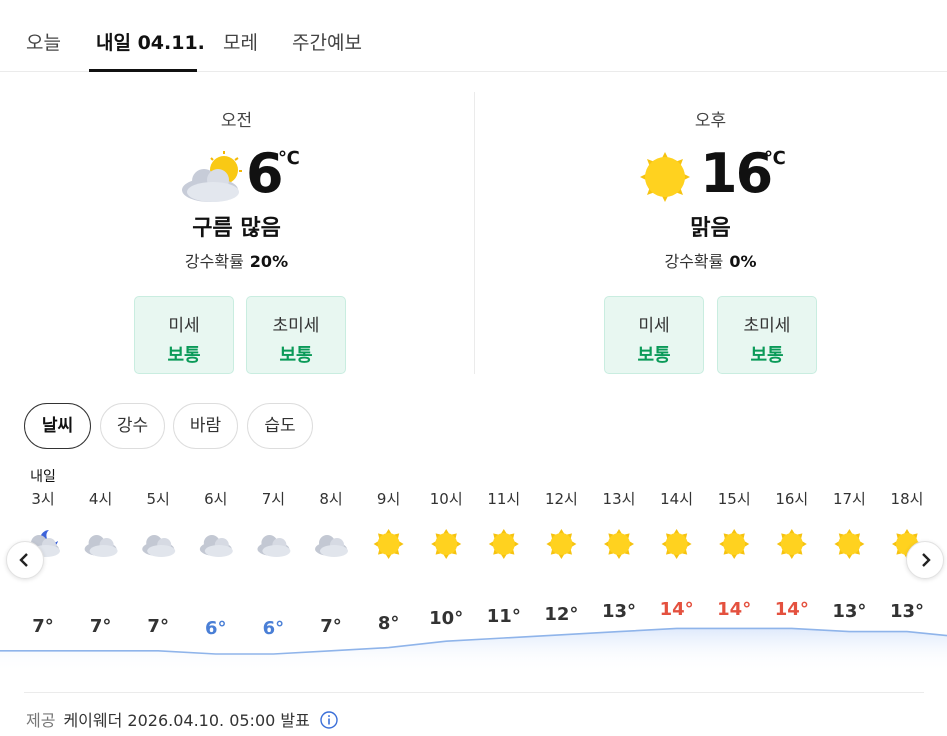 The height and width of the screenshot is (736, 947). What do you see at coordinates (849, 562) in the screenshot?
I see `hour-column: 17시 13°` at bounding box center [849, 562].